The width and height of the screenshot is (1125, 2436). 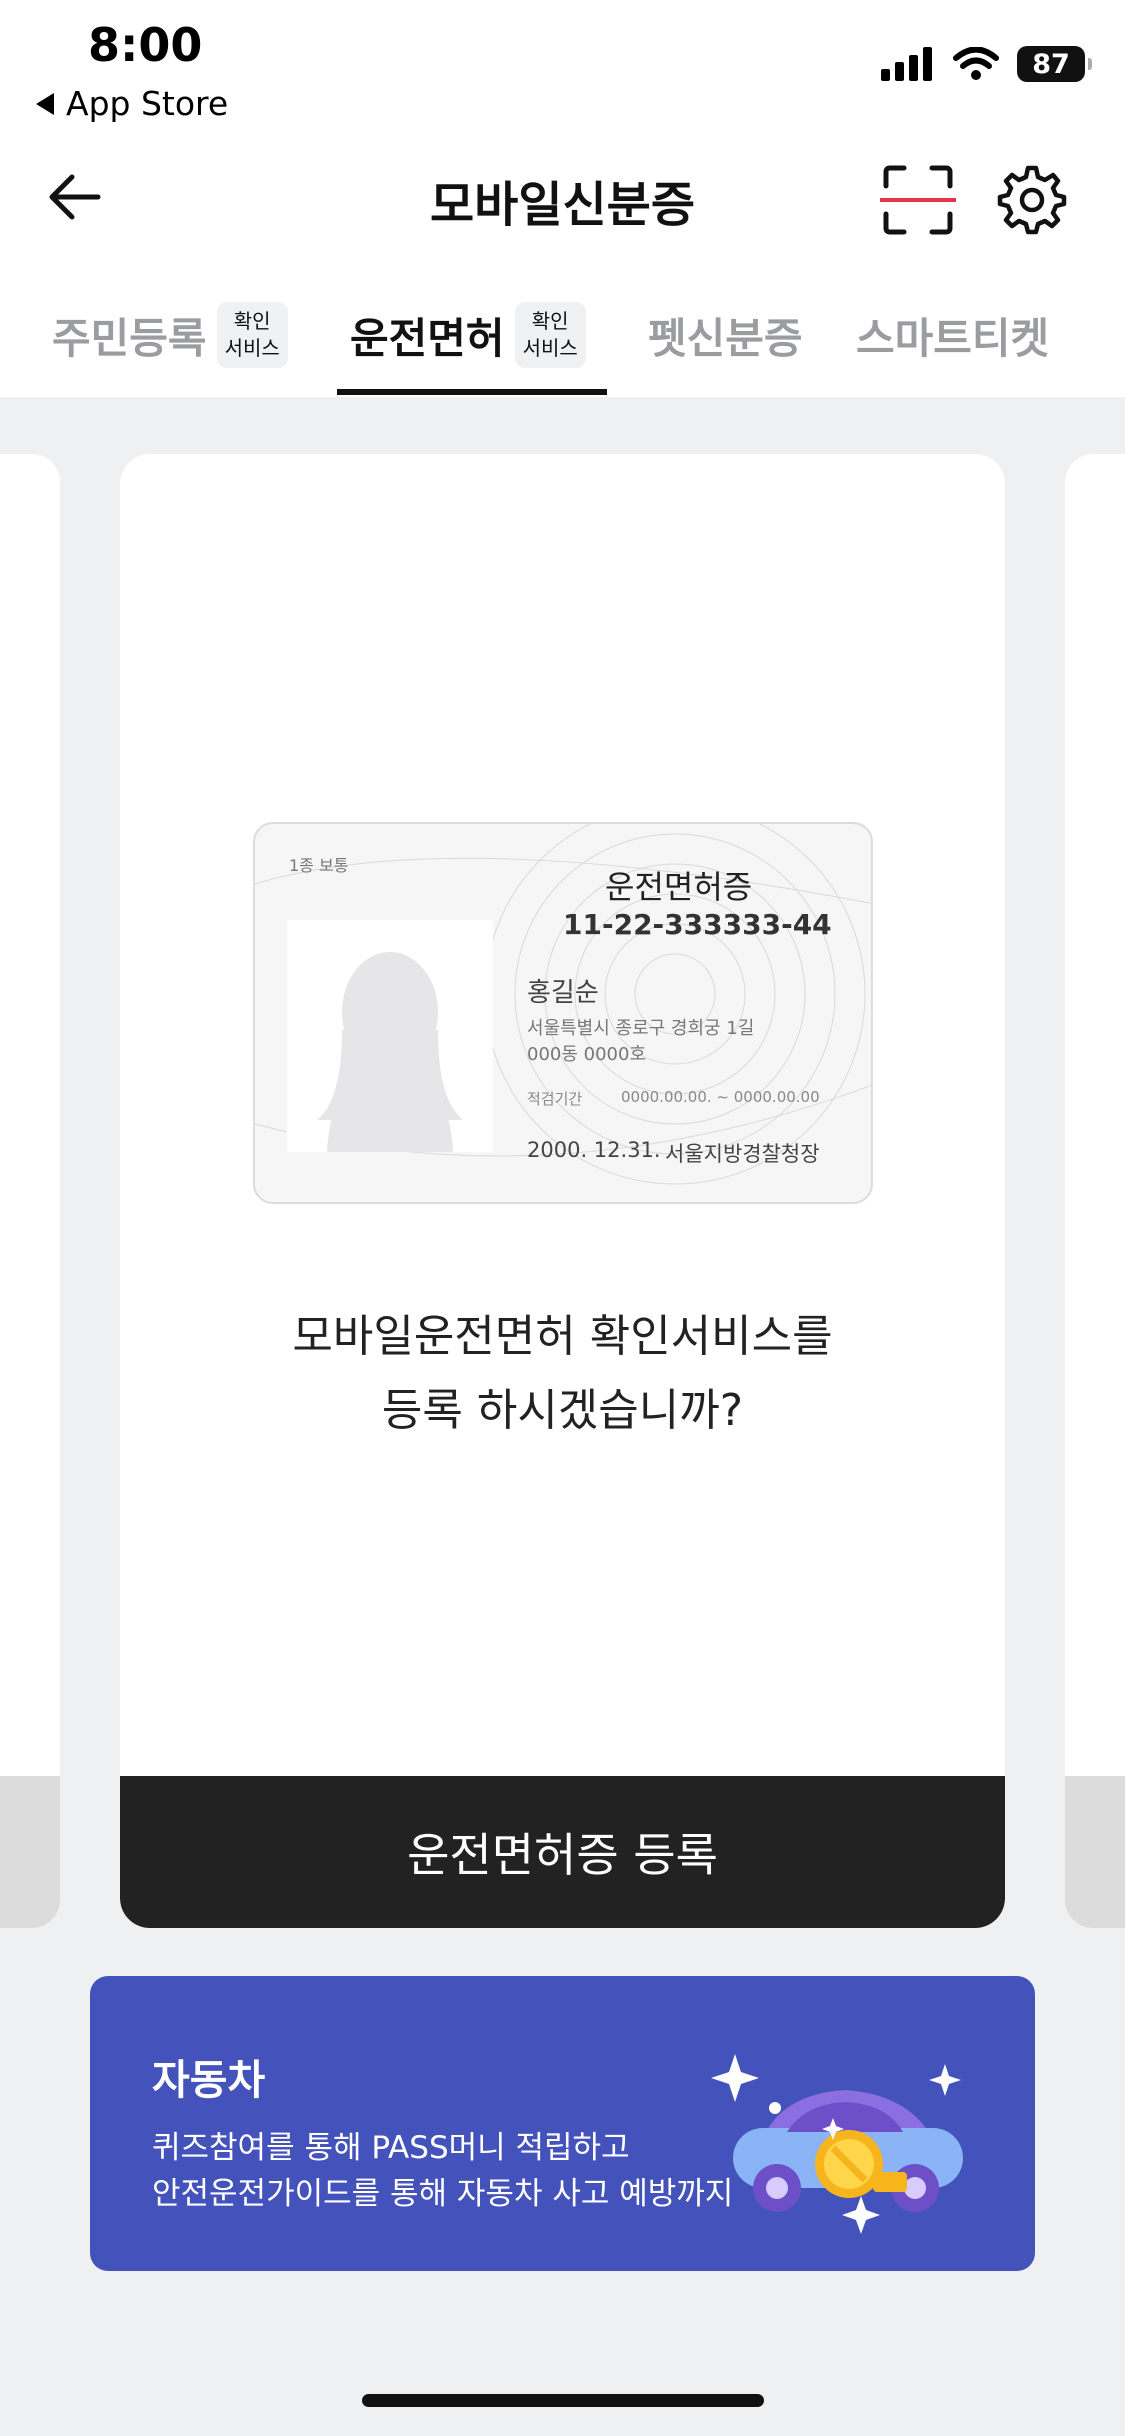 I want to click on registration-question: 모바일운전면허 확인서비스를 등록 하시겠습니까?, so click(x=562, y=1374).